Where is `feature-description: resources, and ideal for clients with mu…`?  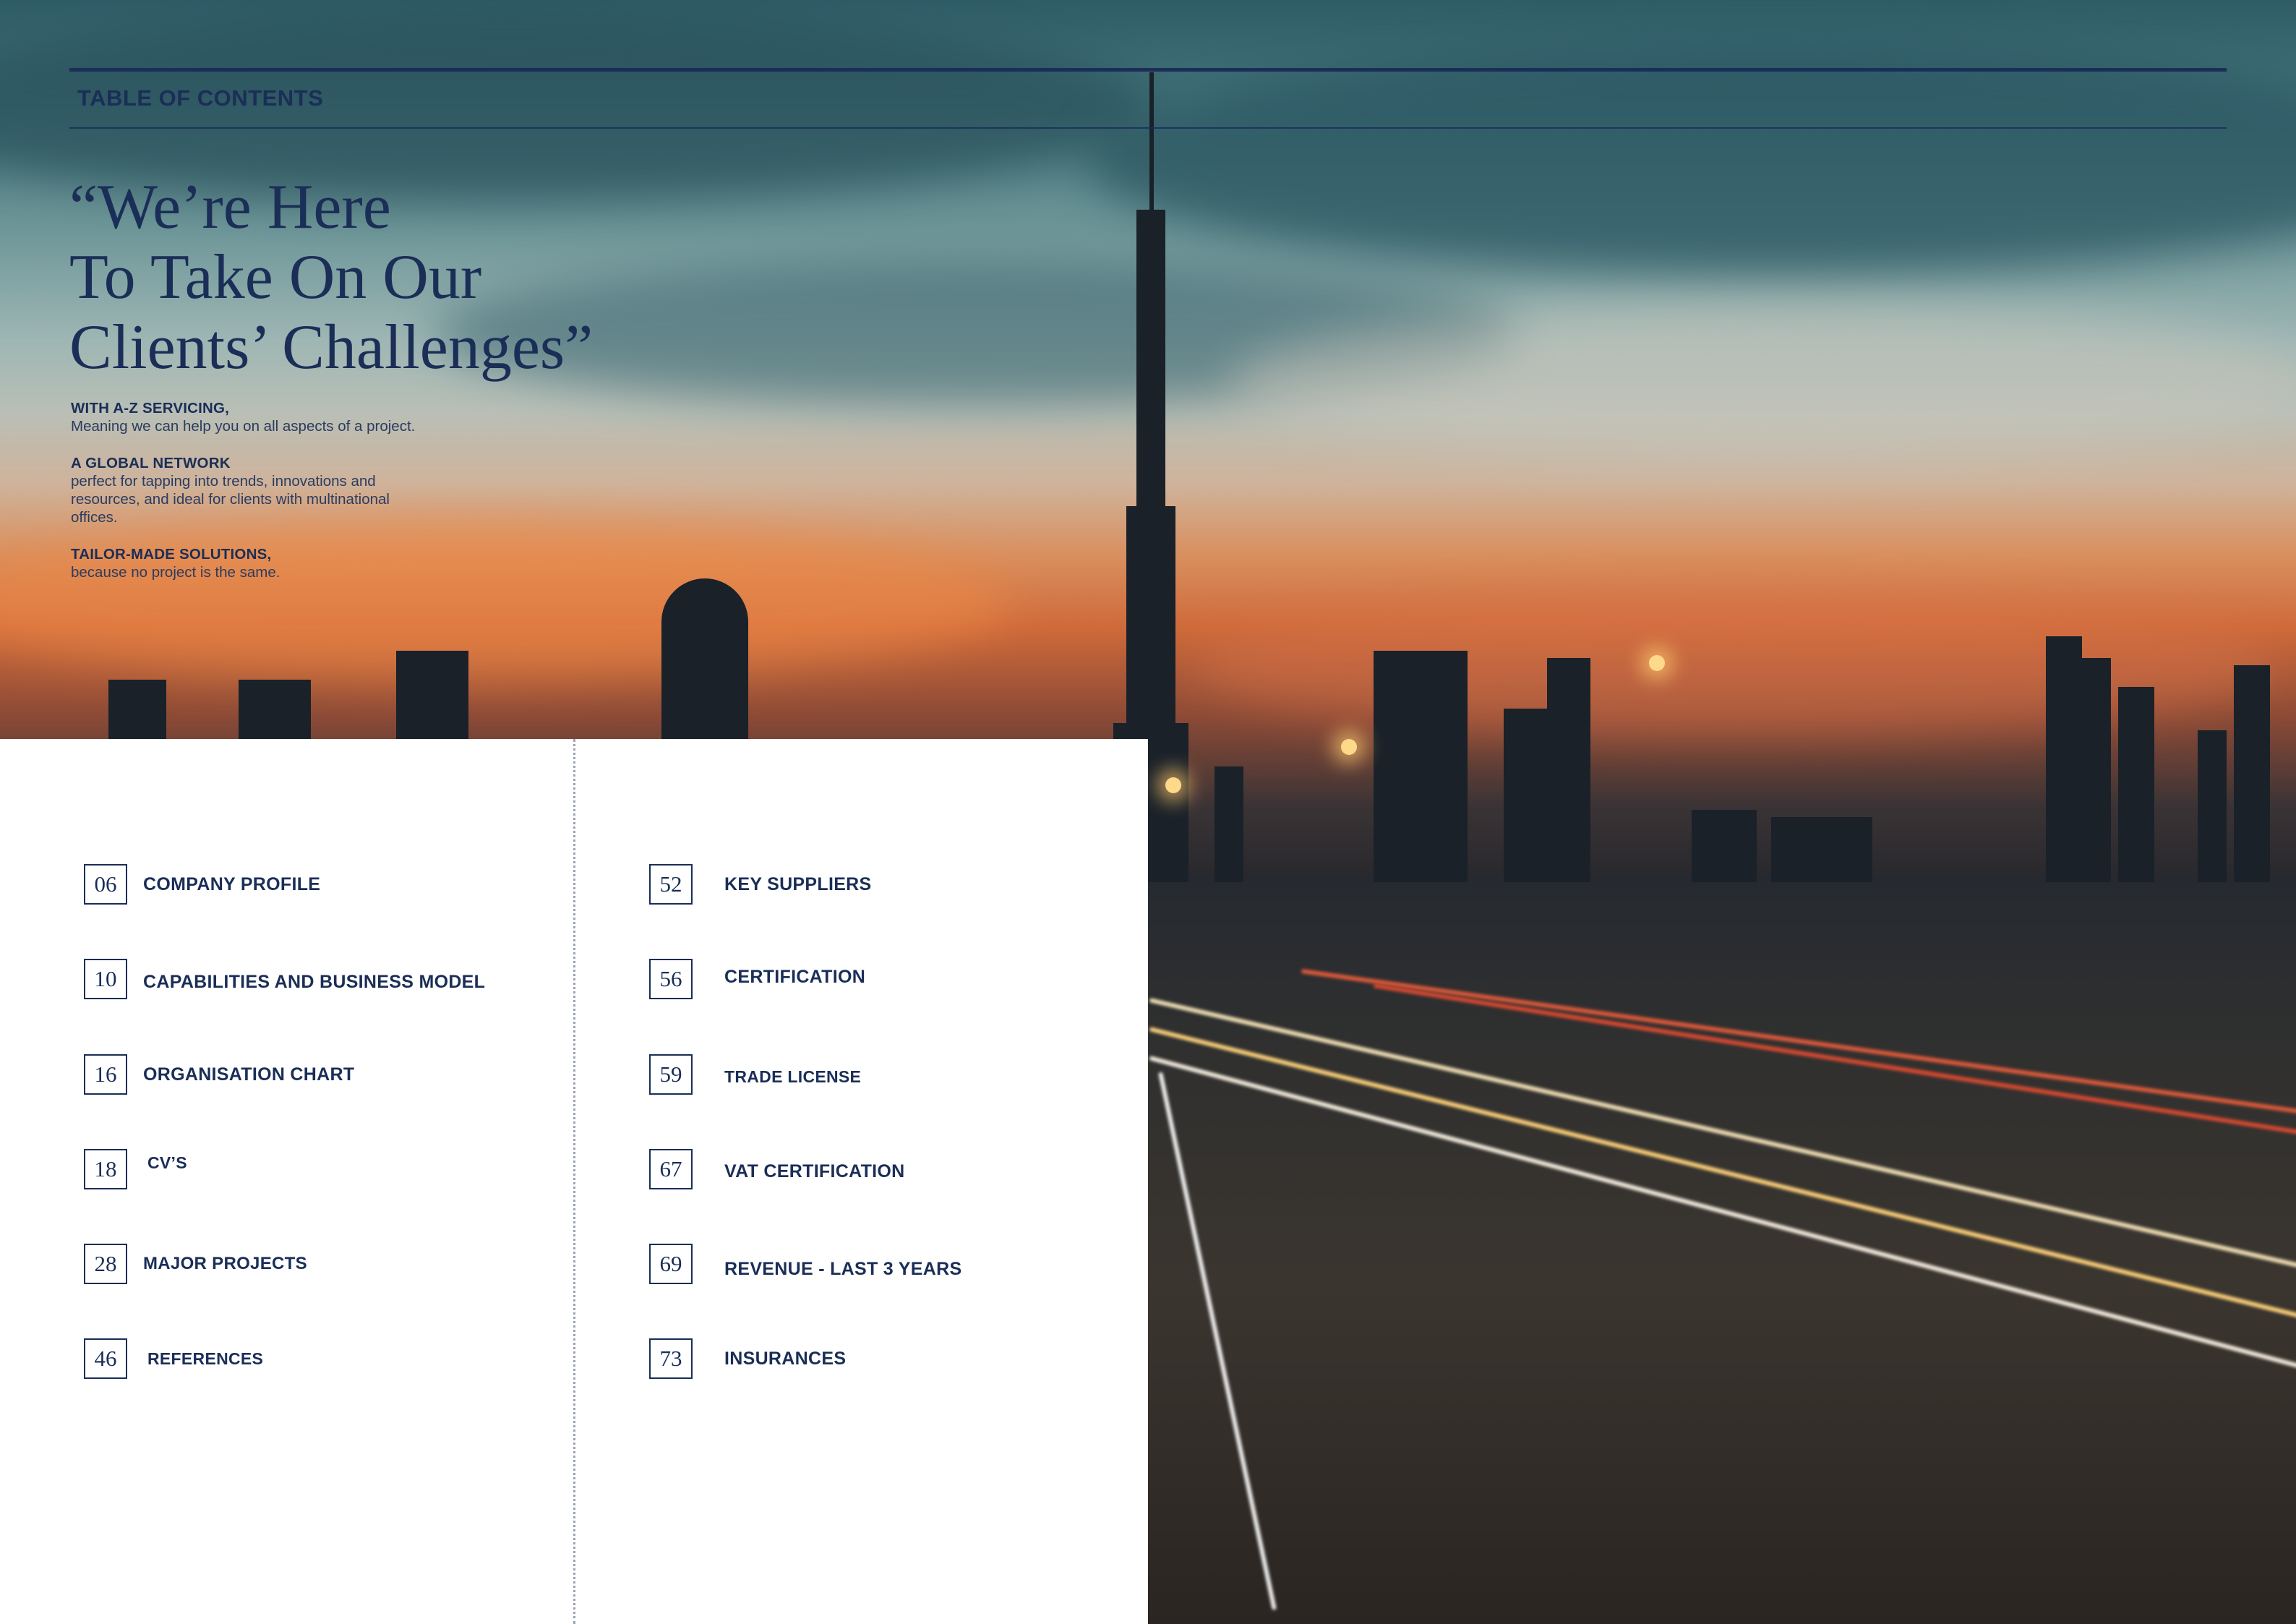
feature-description: resources, and ideal for clients with mu… is located at coordinates (230, 499).